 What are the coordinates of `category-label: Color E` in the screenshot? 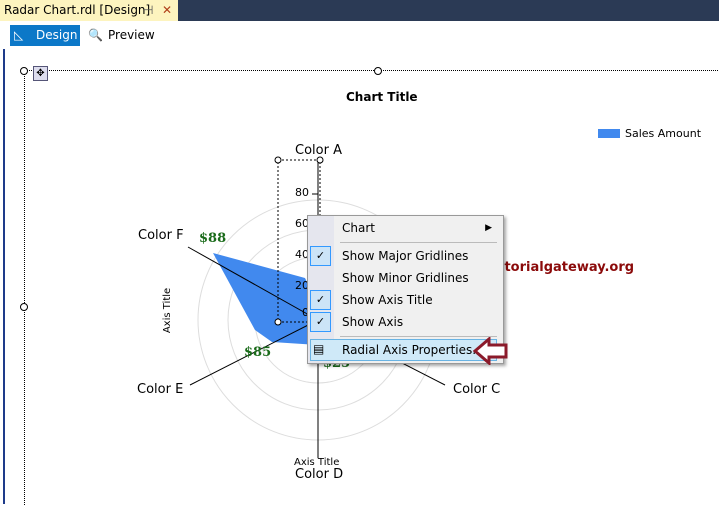 It's located at (160, 389).